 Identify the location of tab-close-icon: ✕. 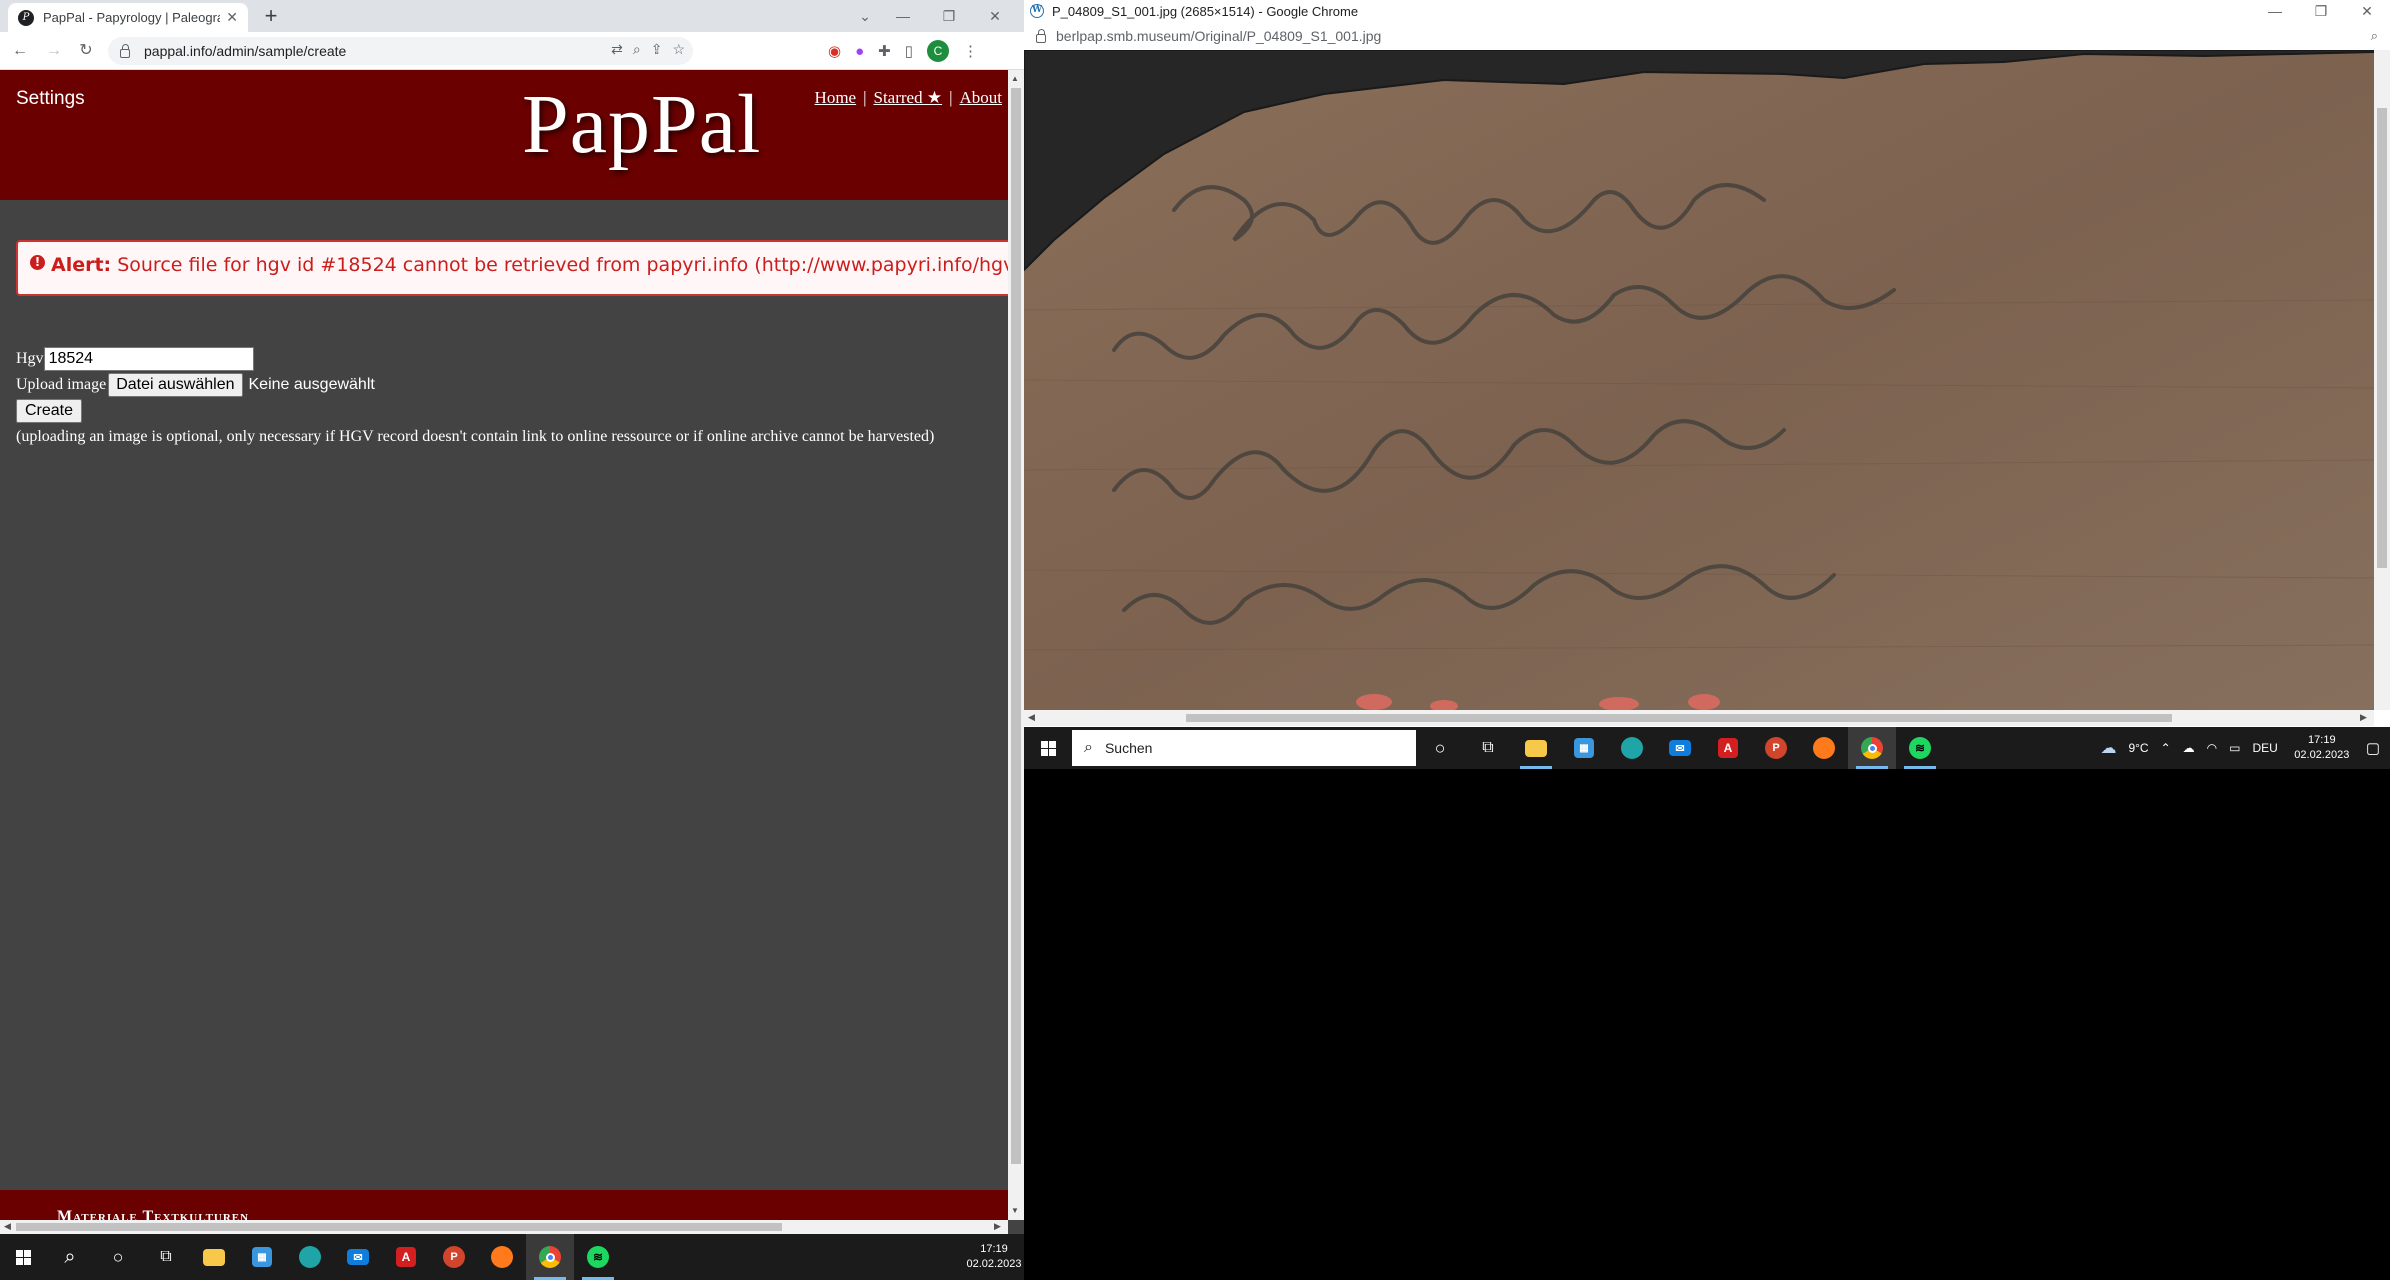
(232, 17).